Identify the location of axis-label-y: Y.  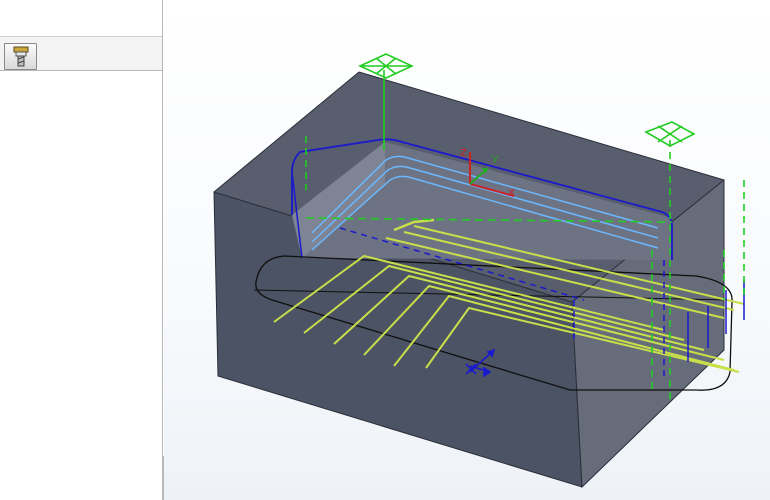
(495, 160).